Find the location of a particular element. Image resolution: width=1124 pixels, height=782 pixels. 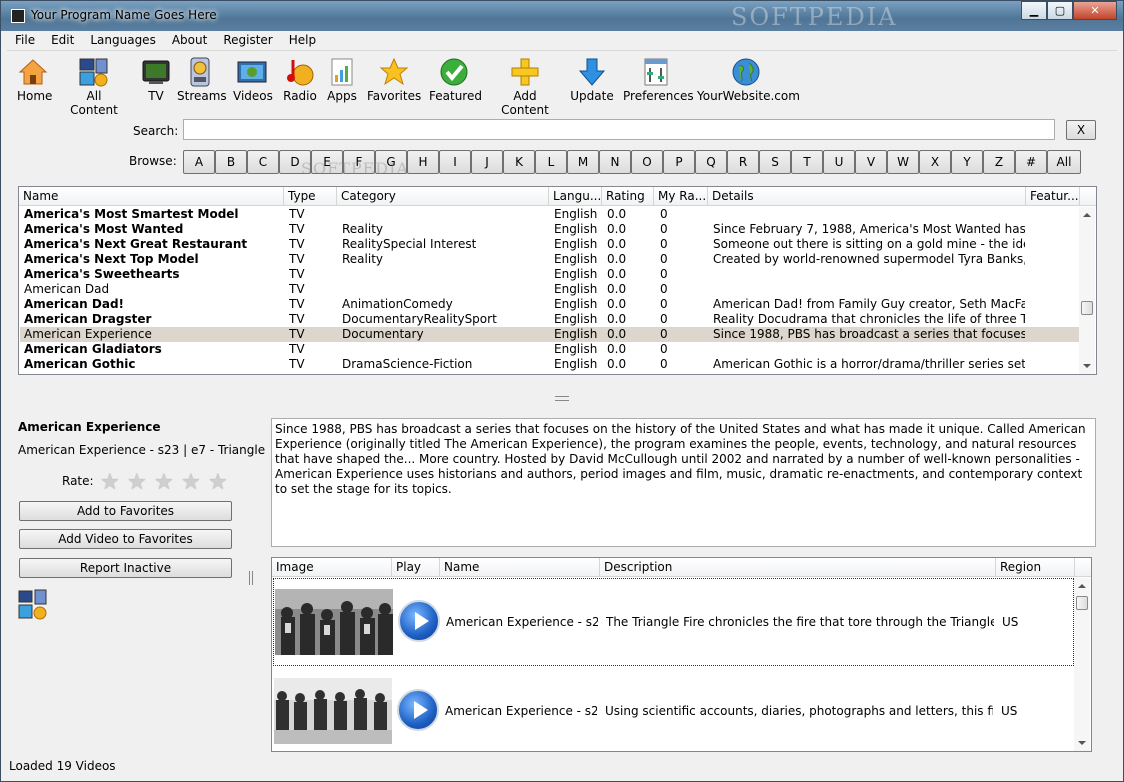

menu-register: Register is located at coordinates (247, 40).